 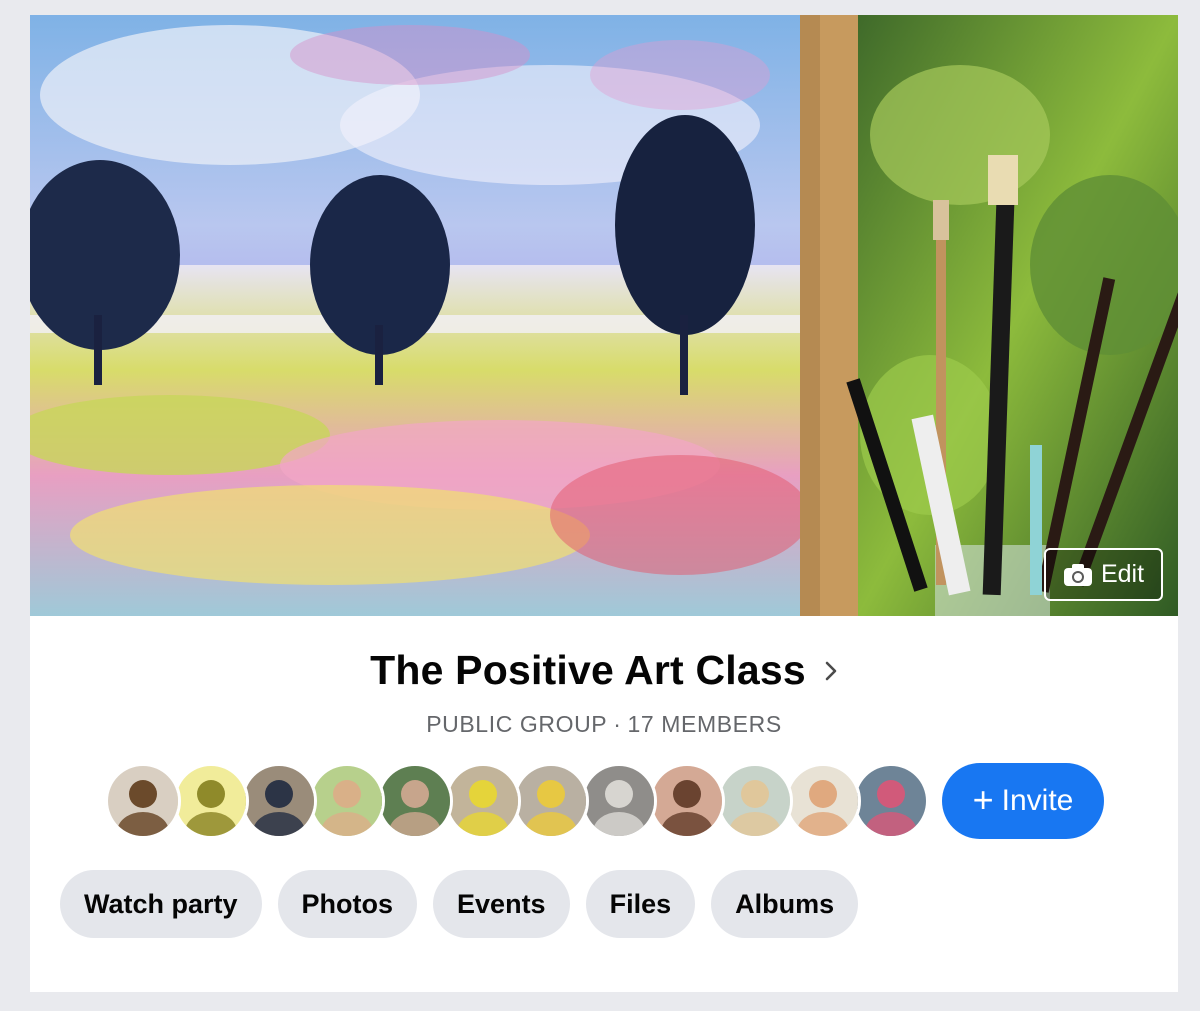 I want to click on chevron-right-icon, so click(x=831, y=670).